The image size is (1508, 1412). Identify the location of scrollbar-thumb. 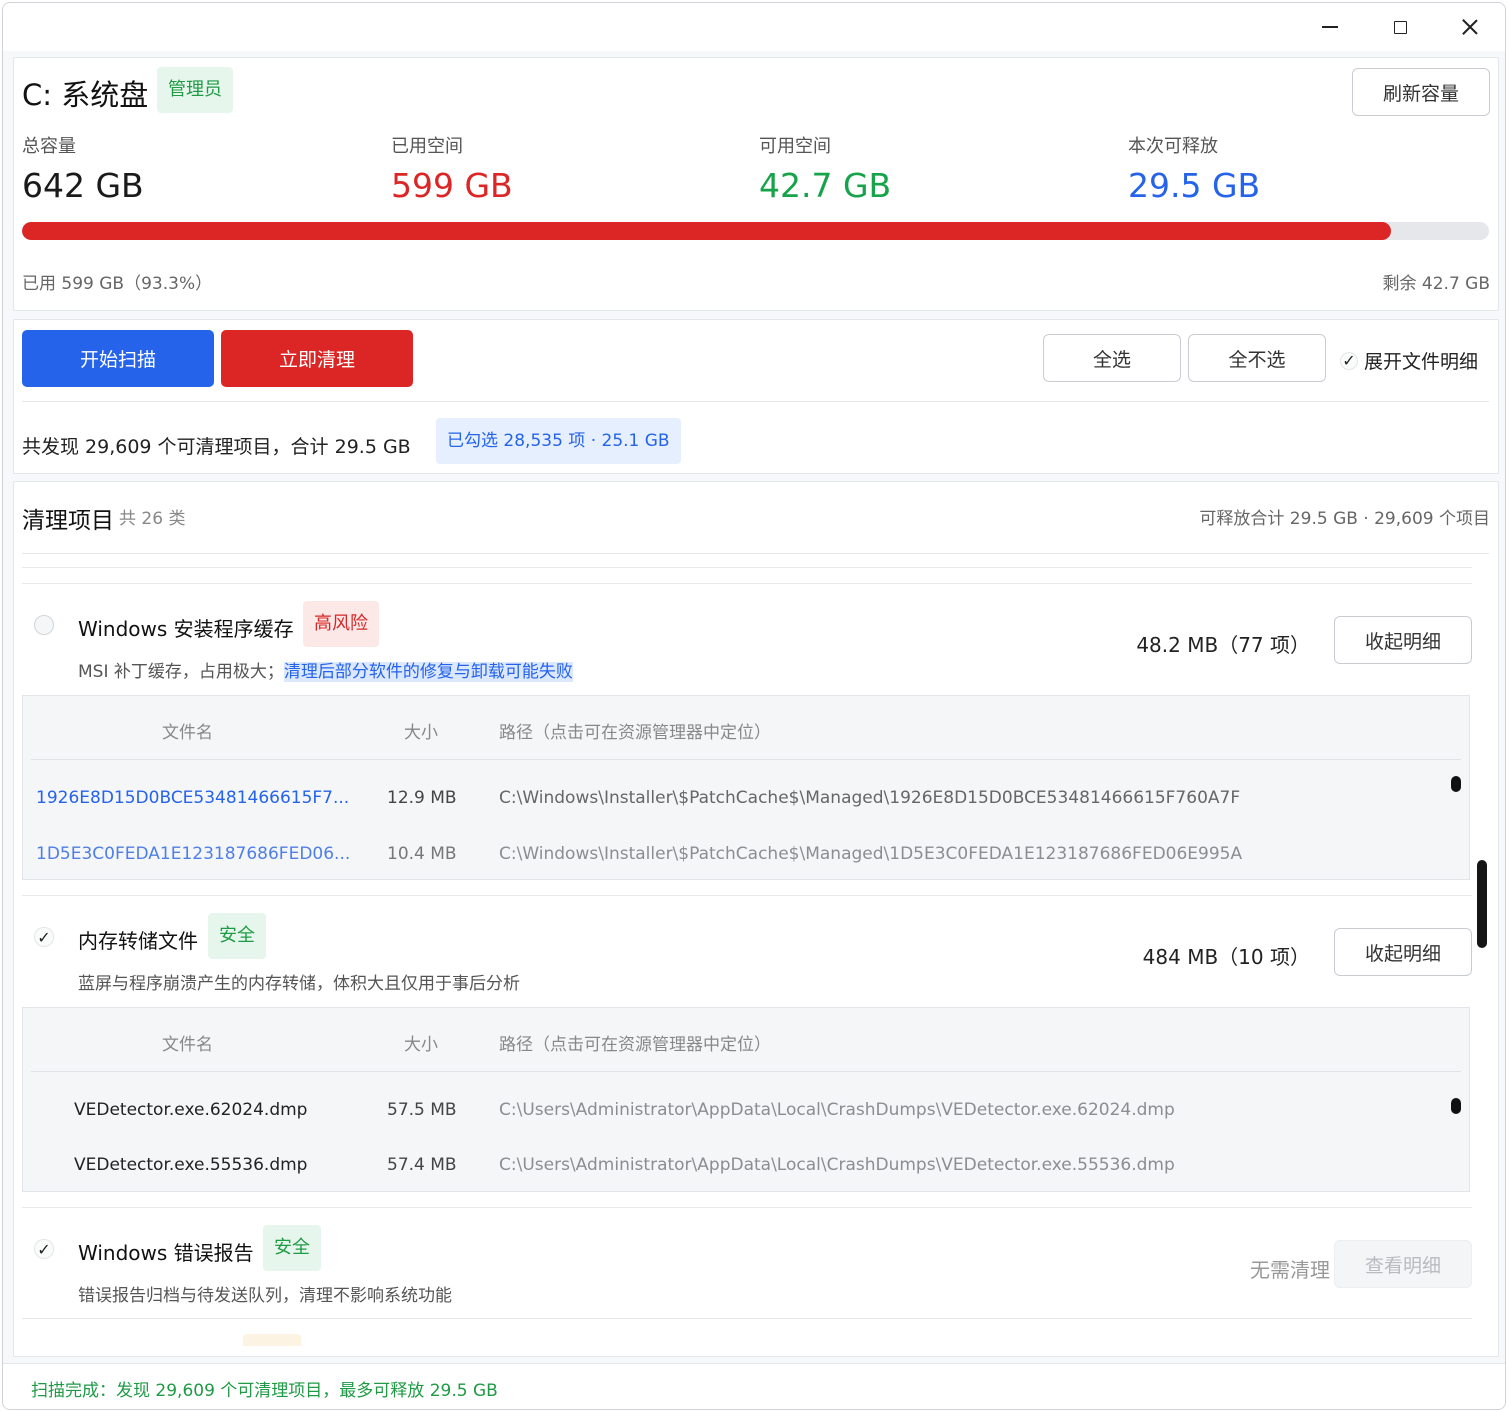
(1482, 904).